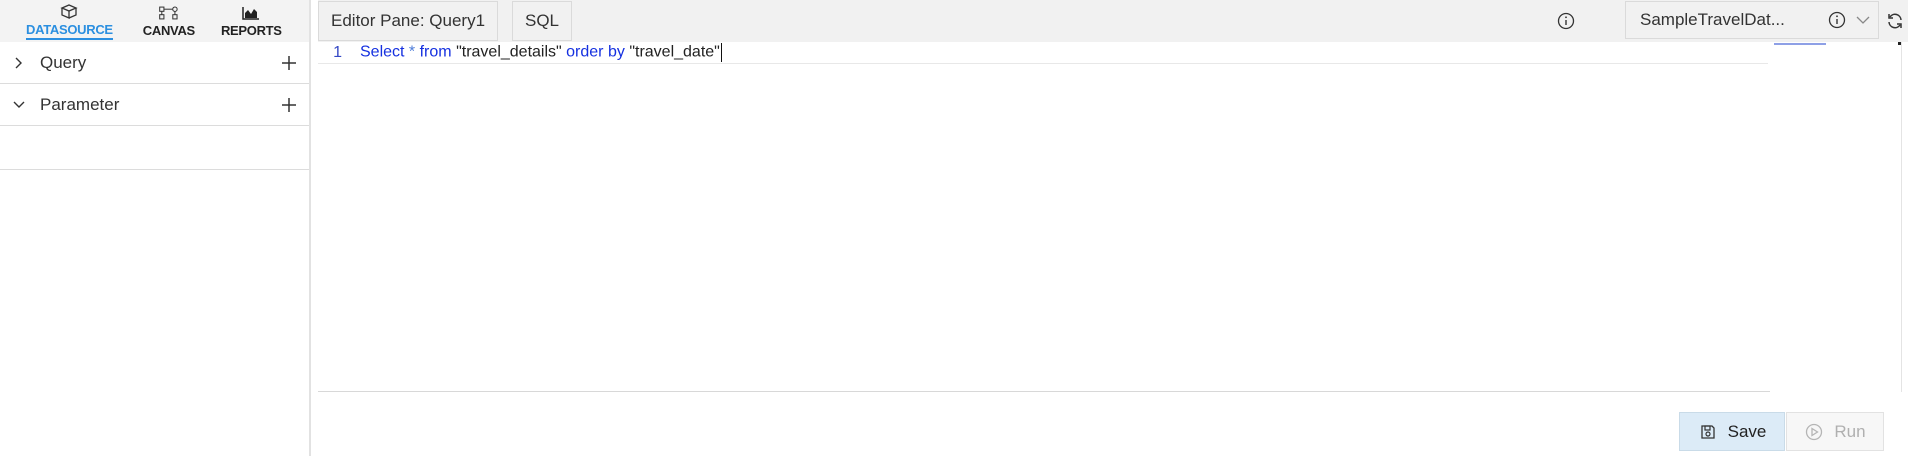  I want to click on tab-editor-pane: Editor Pane: Query1, so click(408, 21).